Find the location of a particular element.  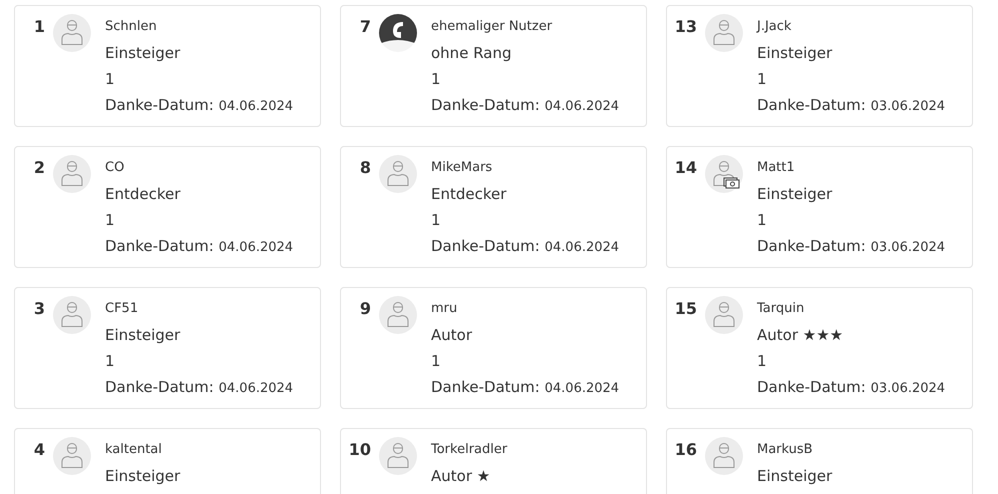

rank-number: 14 is located at coordinates (686, 168).